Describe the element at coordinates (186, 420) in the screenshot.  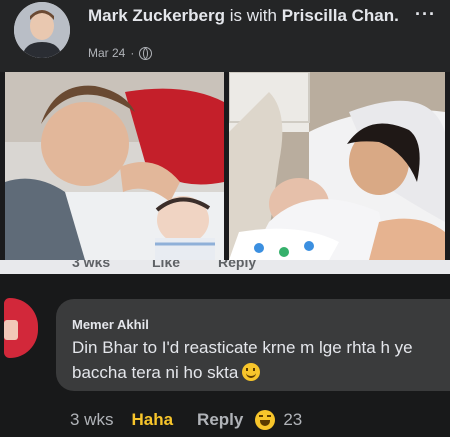
I see `comment-actions: 3 wks Haha Reply 23` at that location.